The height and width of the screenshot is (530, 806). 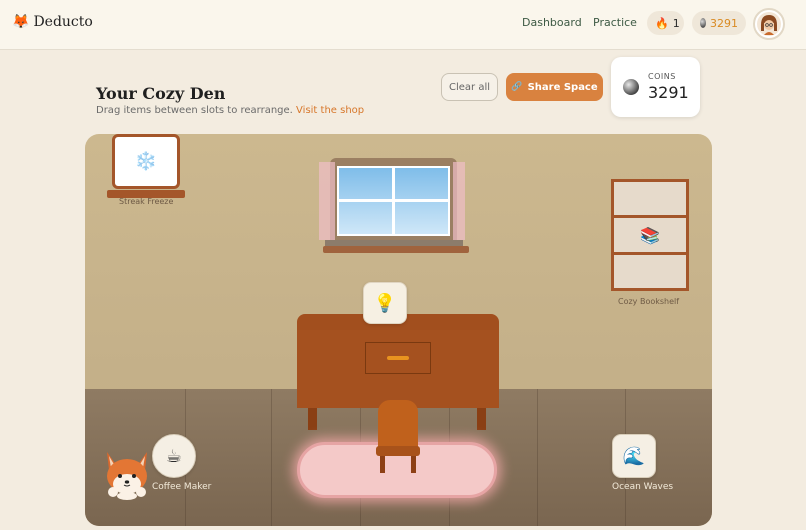 What do you see at coordinates (127, 476) in the screenshot?
I see `fox-pet-icon` at bounding box center [127, 476].